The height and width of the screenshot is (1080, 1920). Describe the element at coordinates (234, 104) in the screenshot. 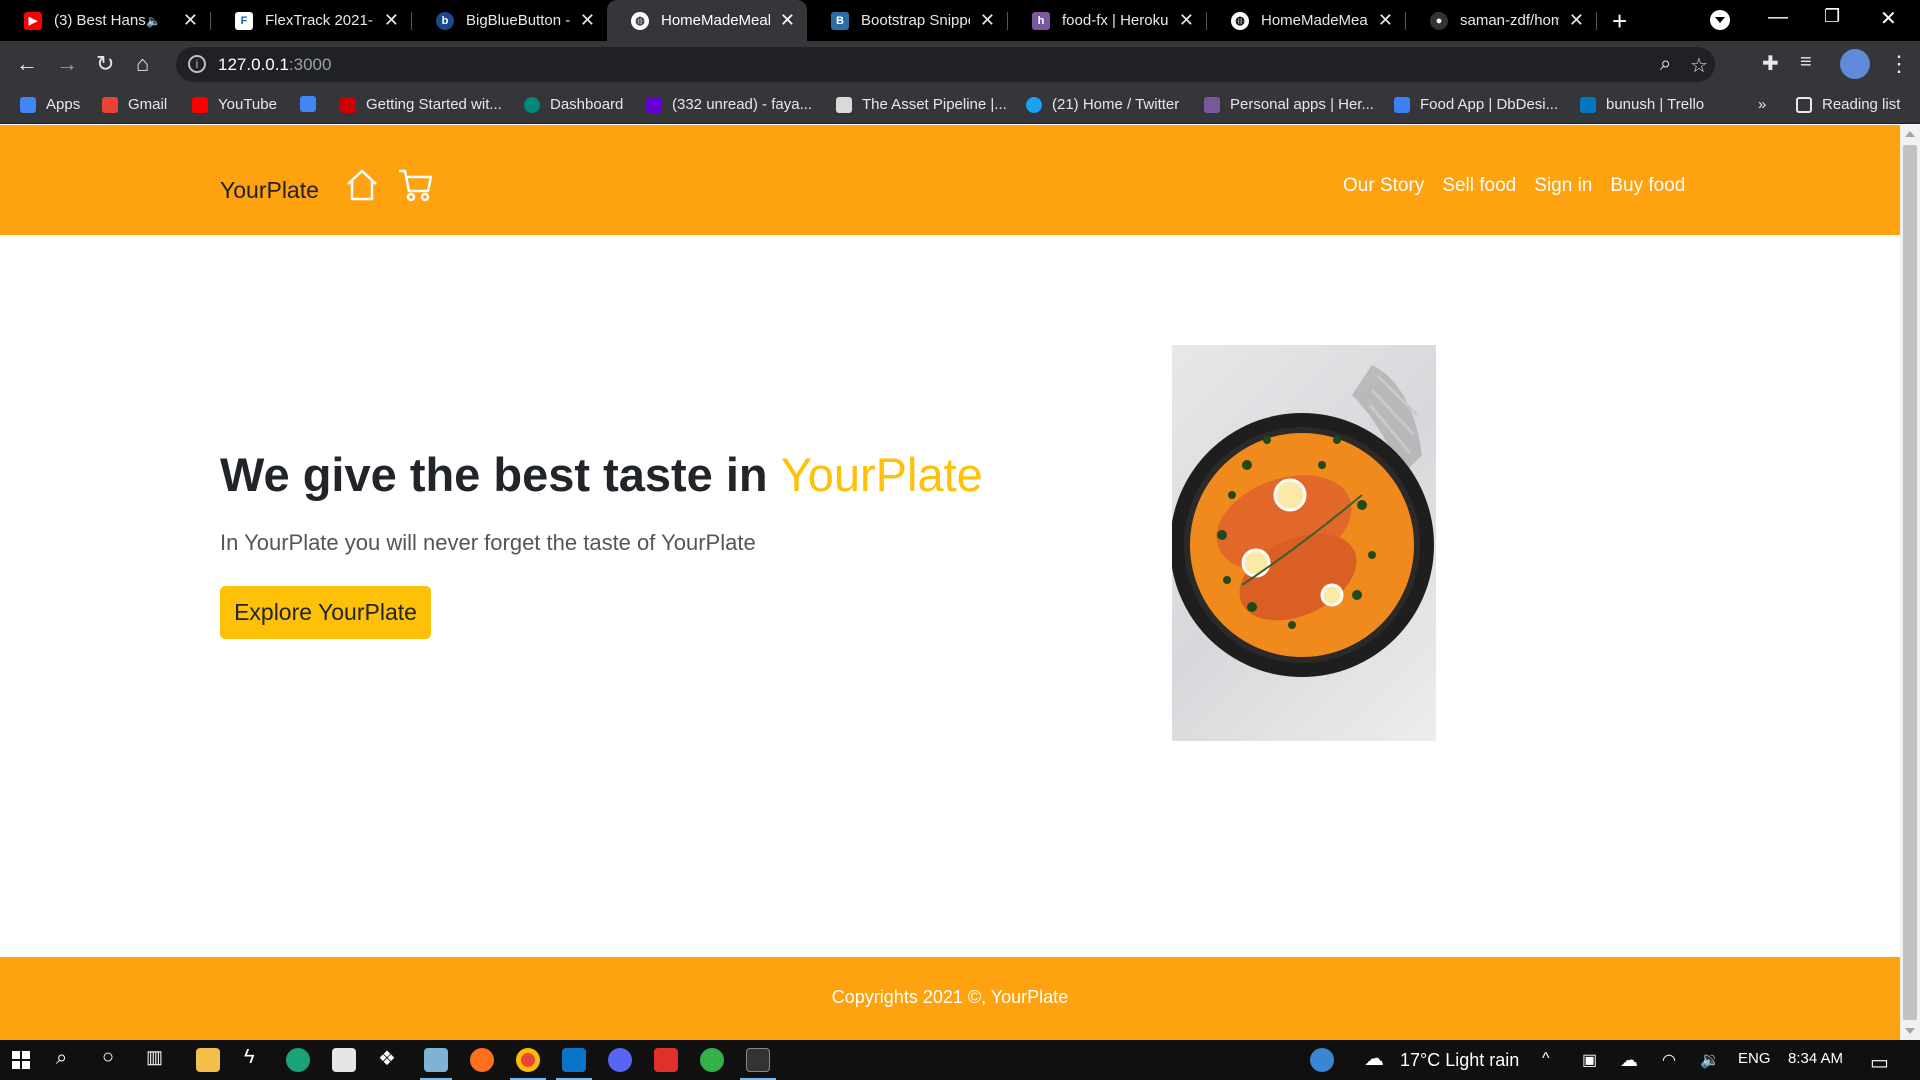

I see `bookmark-item: YouTube` at that location.